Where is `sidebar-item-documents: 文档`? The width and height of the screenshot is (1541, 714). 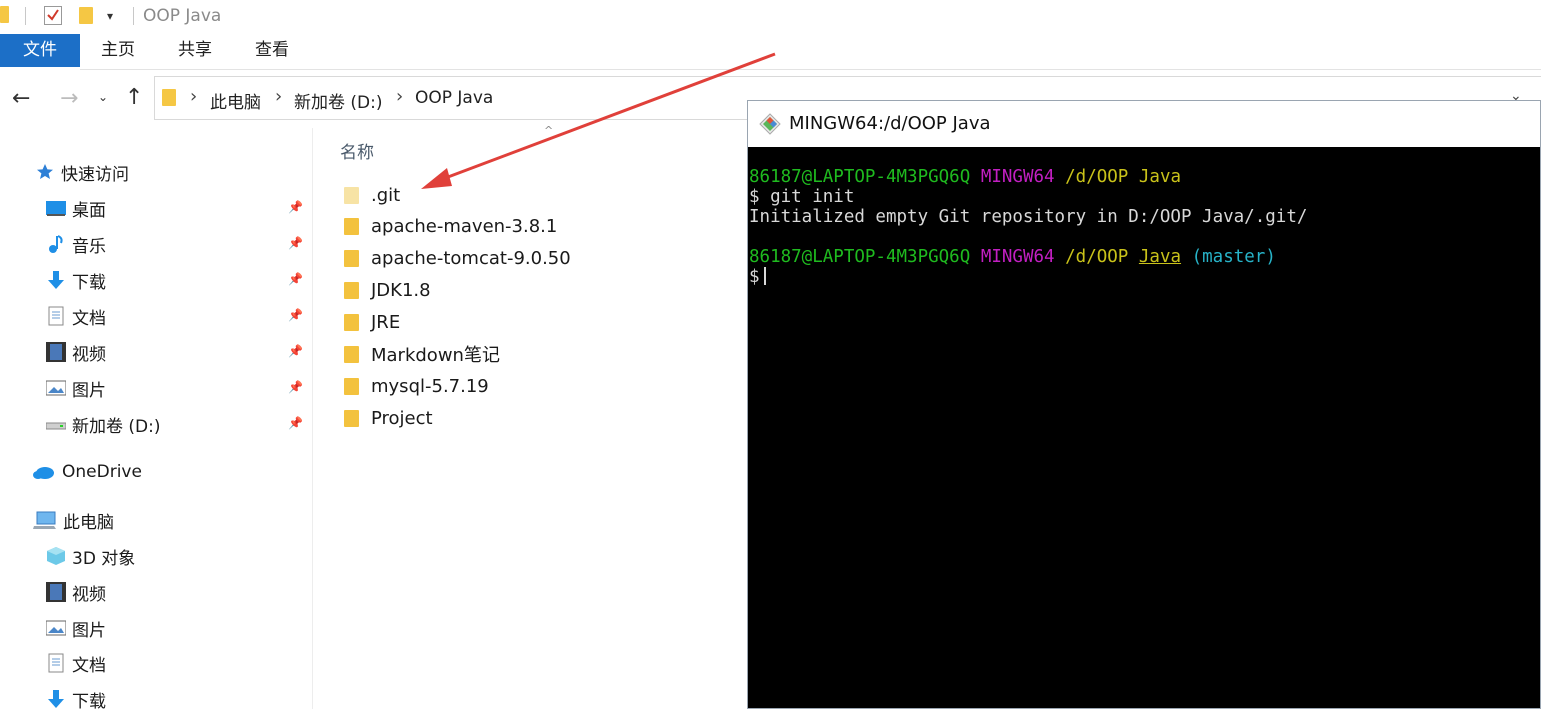 sidebar-item-documents: 文档 is located at coordinates (76, 316).